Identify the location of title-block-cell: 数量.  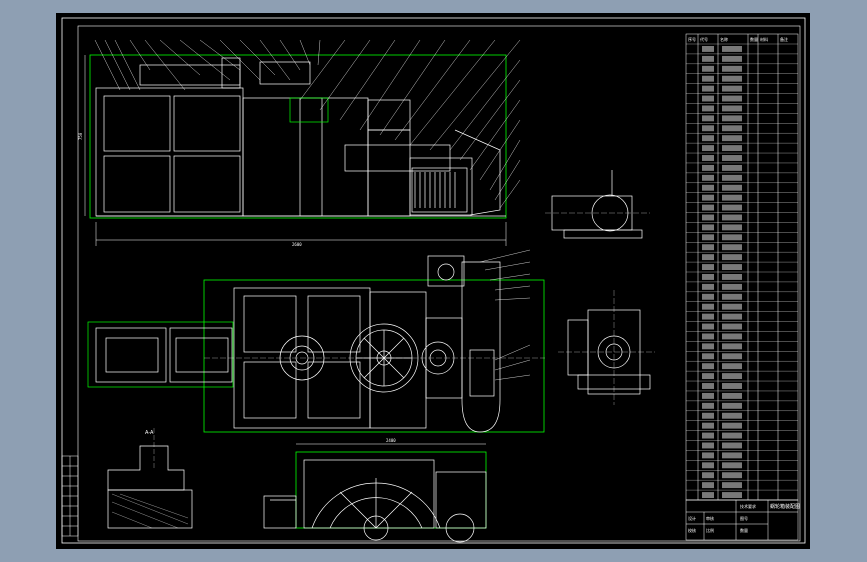
(744, 530).